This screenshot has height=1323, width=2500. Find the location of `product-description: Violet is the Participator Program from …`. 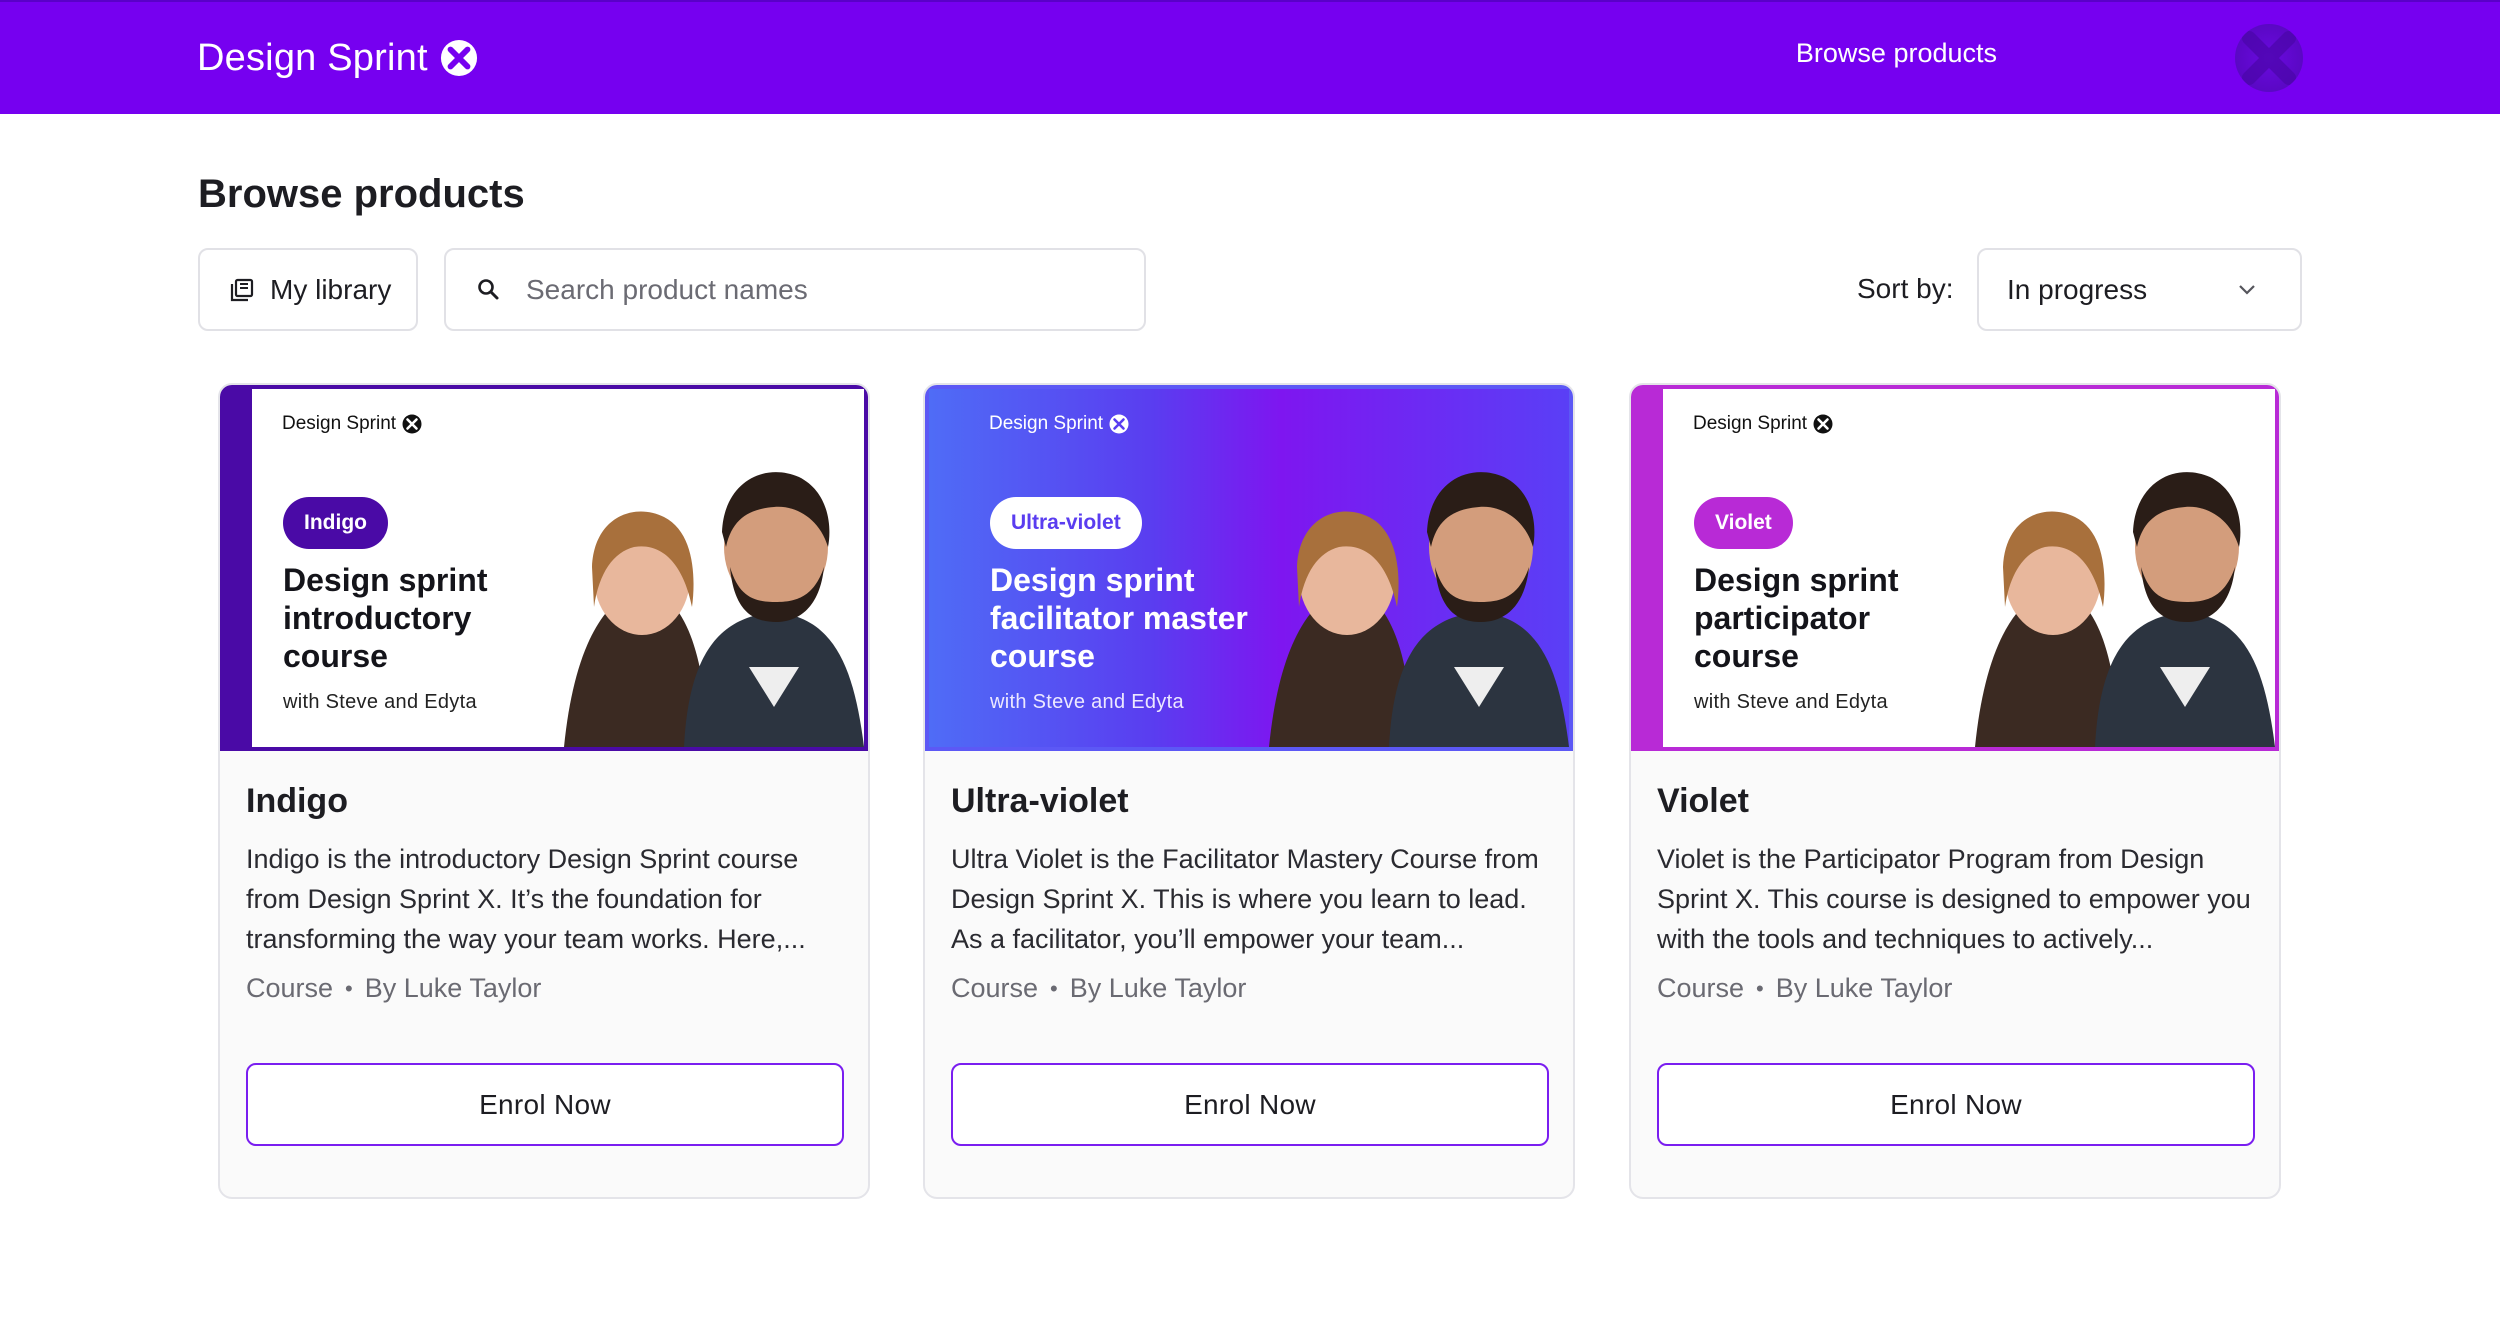

product-description: Violet is the Participator Program from … is located at coordinates (1954, 899).